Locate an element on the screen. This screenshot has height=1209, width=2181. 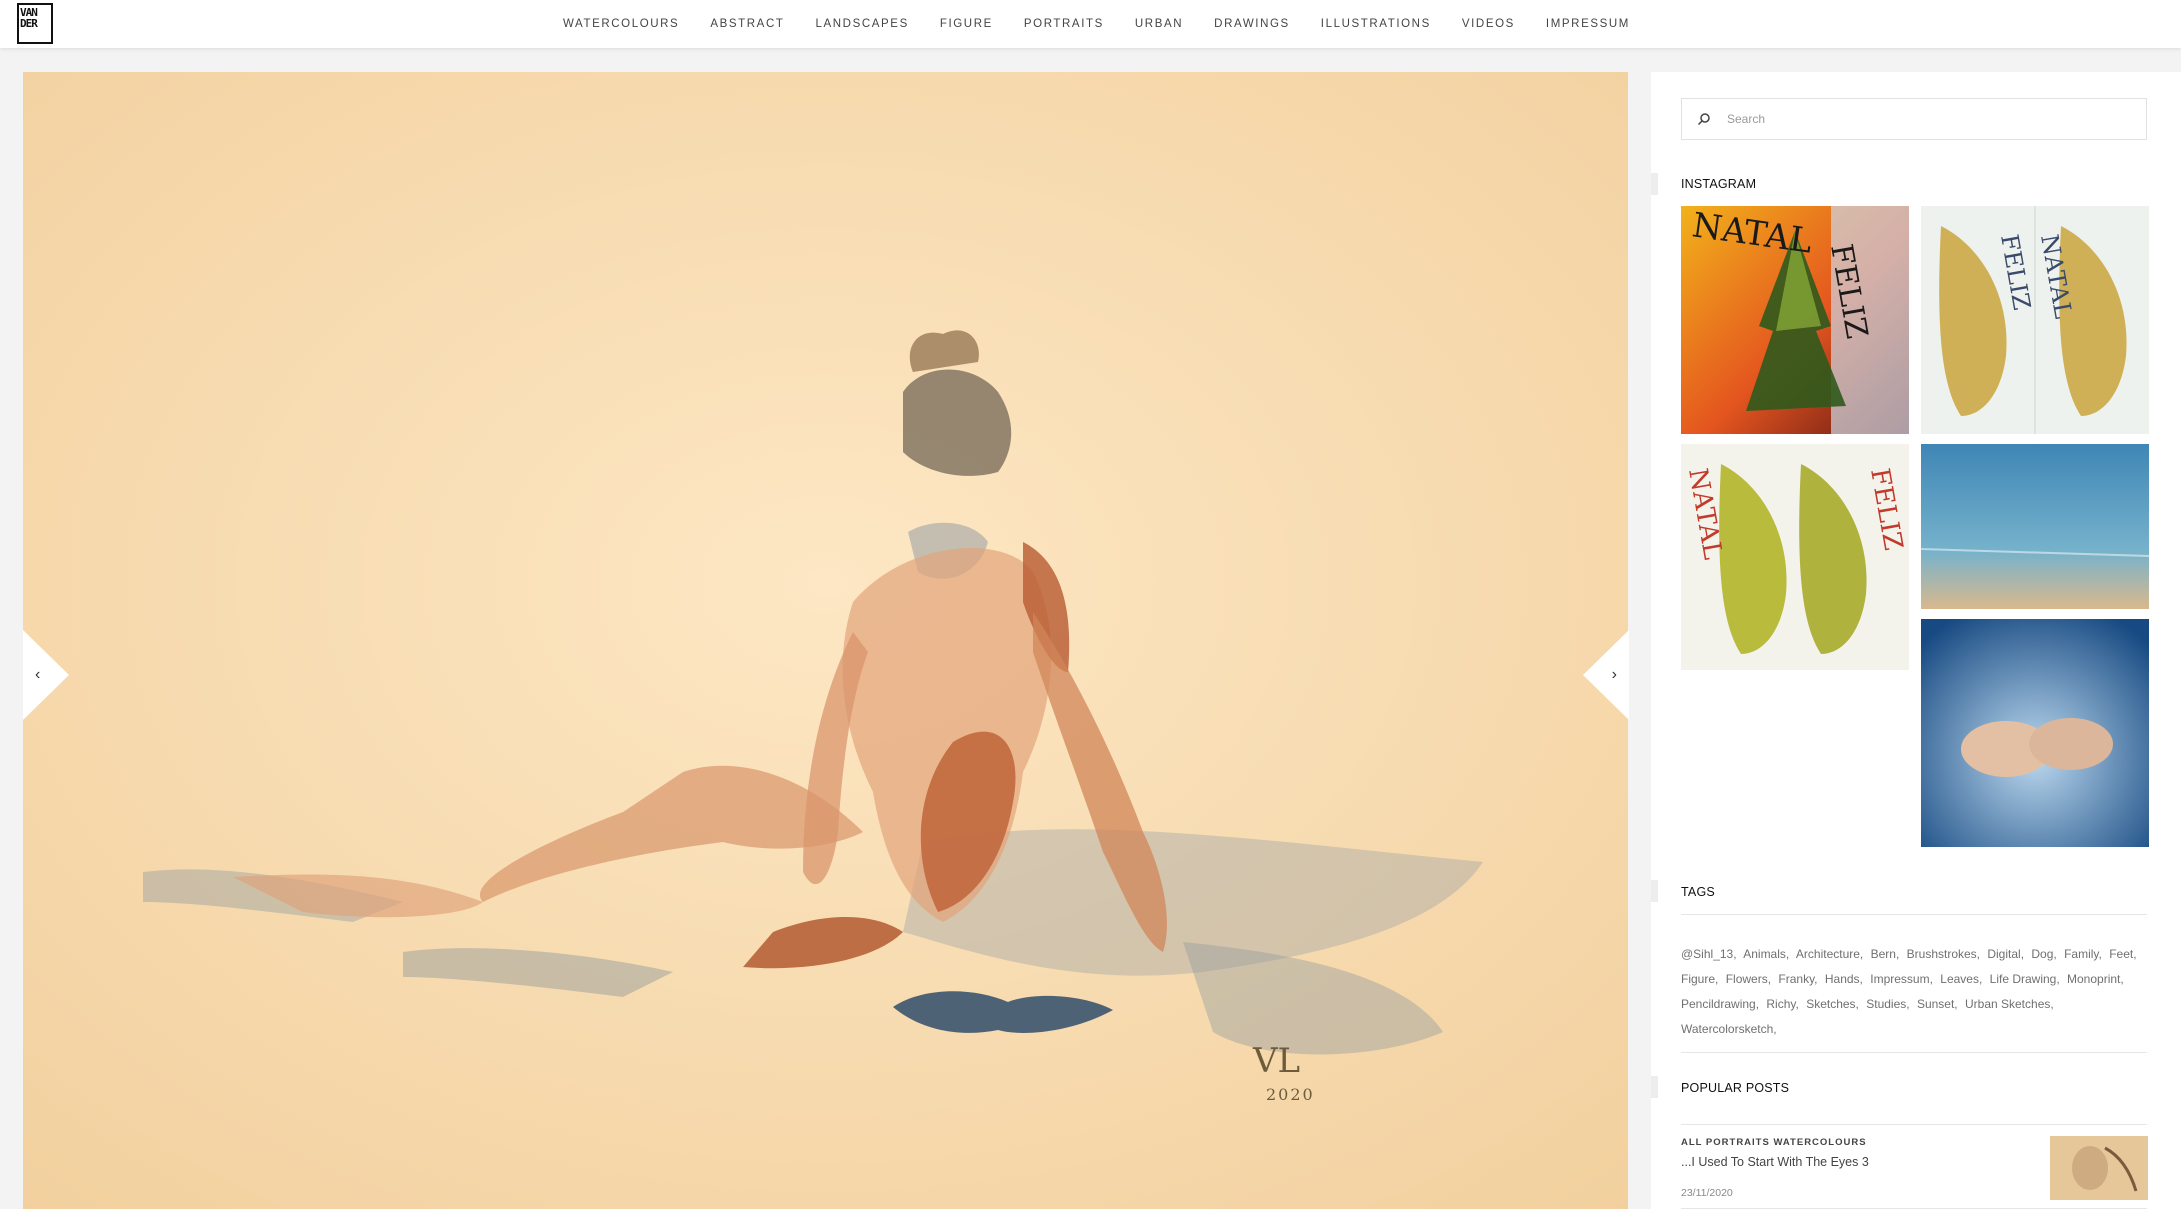
tag-link: Urban Sketches, is located at coordinates (2009, 1004).